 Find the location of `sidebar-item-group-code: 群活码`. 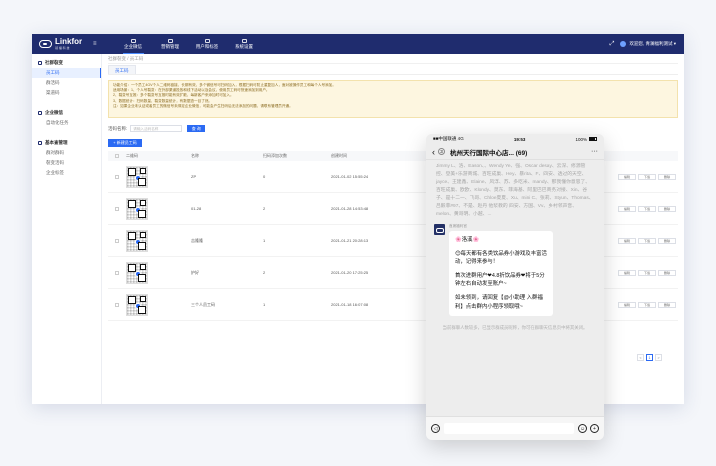

sidebar-item-group-code: 群活码 is located at coordinates (66, 83).